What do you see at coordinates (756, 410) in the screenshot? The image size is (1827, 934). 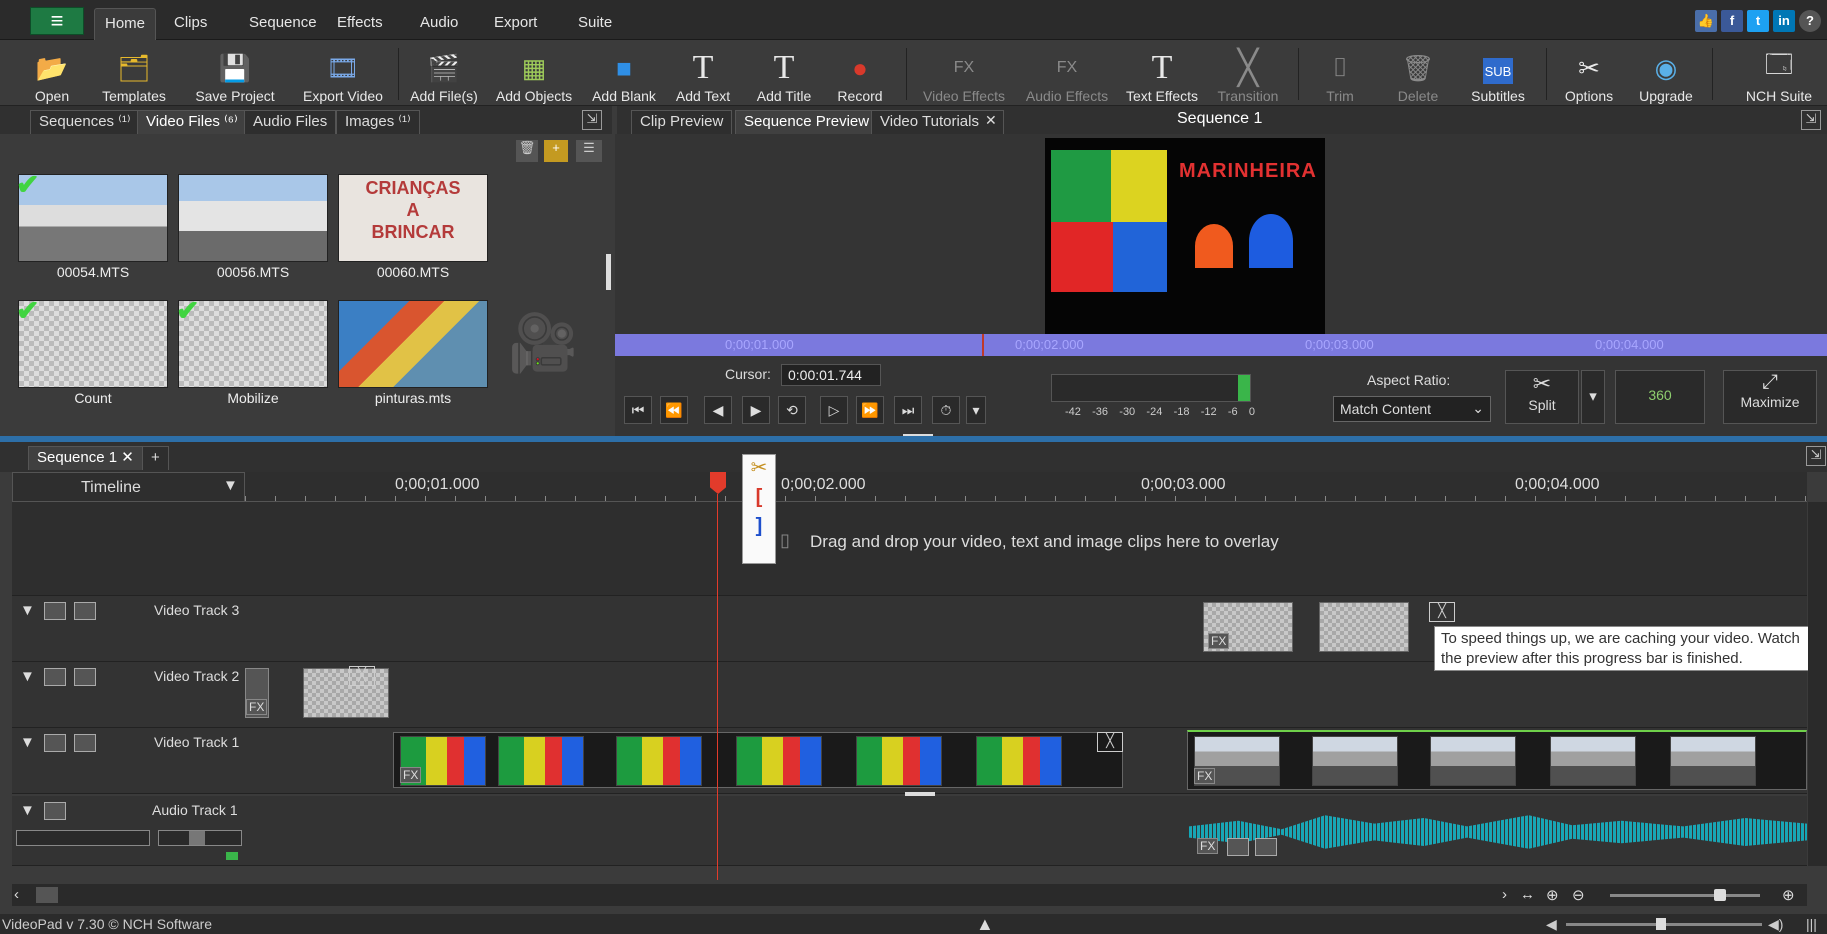 I see `play-icon: ▶` at bounding box center [756, 410].